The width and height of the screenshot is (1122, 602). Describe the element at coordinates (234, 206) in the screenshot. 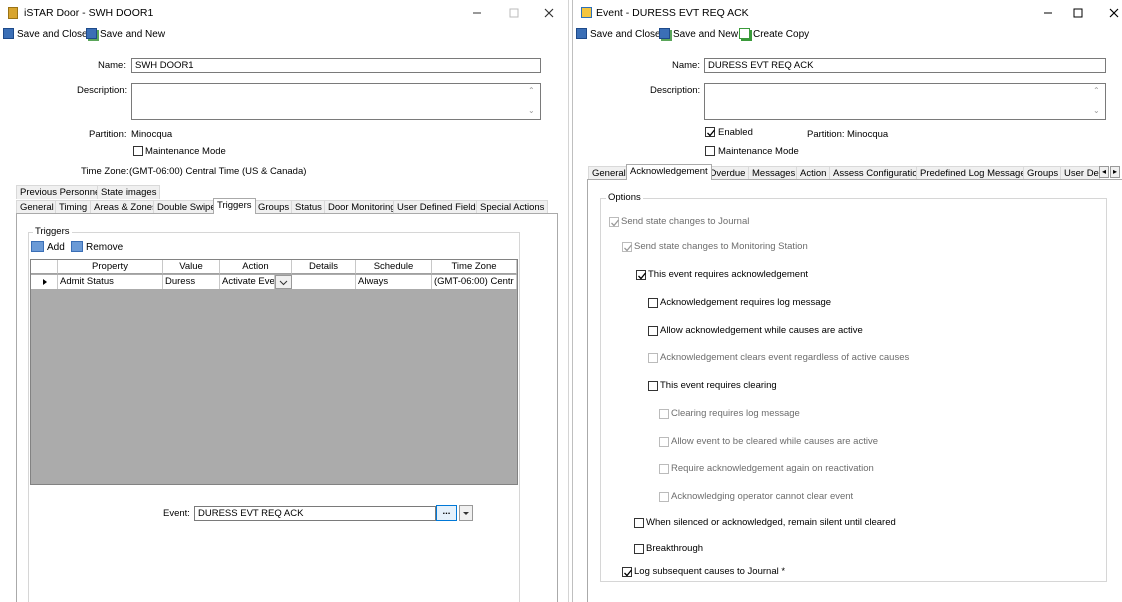

I see `tab-triggers: Triggers` at that location.